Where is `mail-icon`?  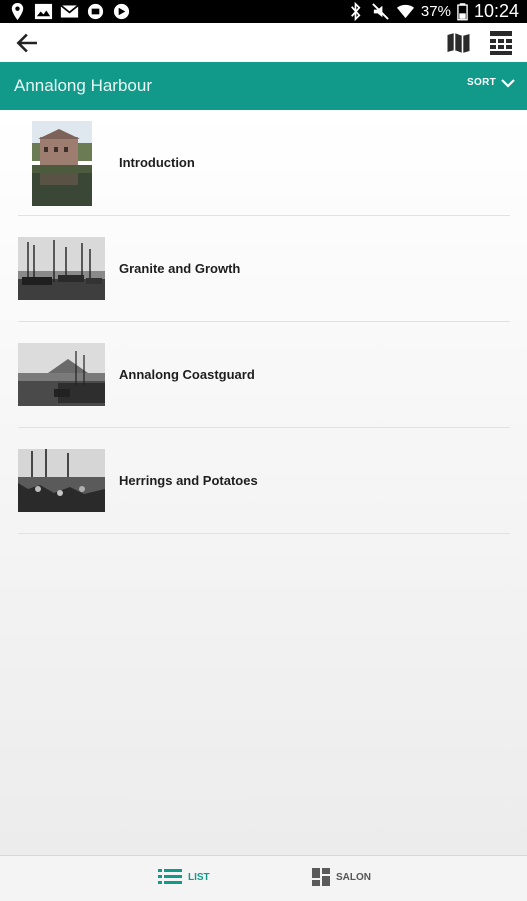
mail-icon is located at coordinates (69, 11).